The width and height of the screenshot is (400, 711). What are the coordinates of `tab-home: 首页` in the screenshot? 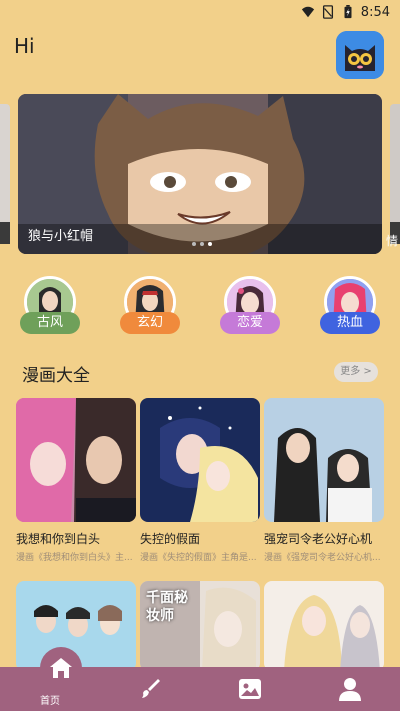 It's located at (50, 679).